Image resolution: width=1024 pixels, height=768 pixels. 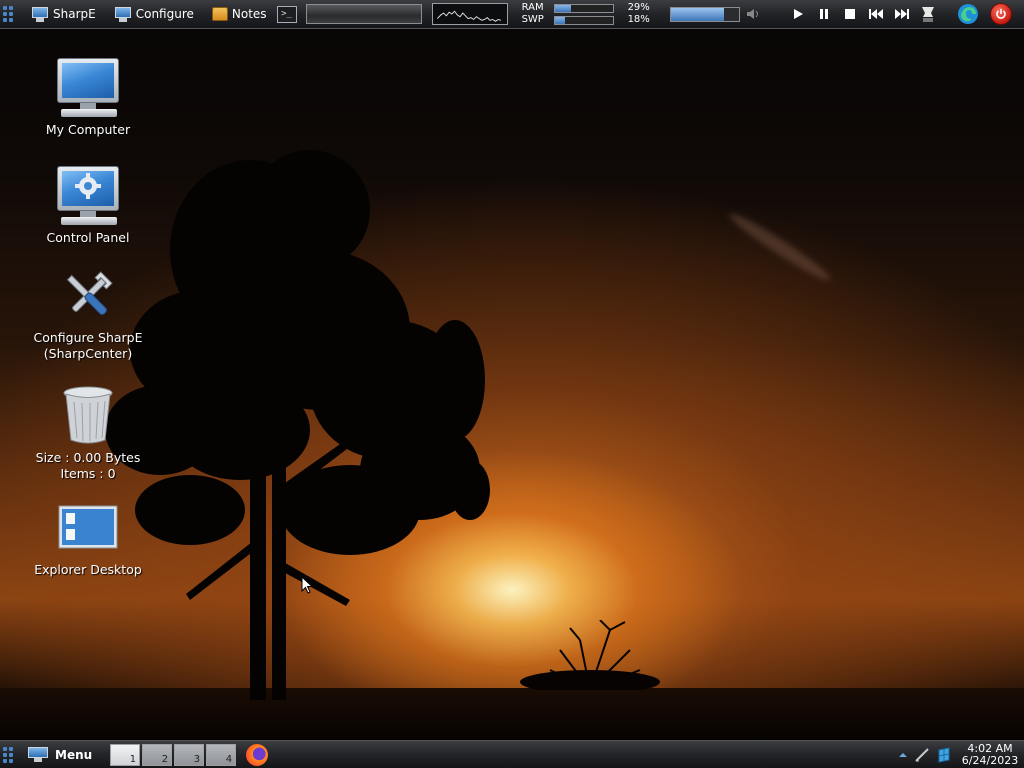 I want to click on workspace-4: 4, so click(x=221, y=754).